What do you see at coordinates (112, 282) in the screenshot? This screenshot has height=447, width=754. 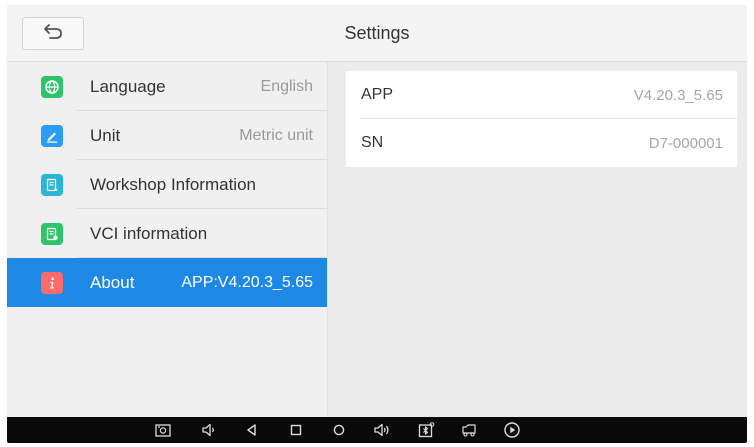 I see `sidebar-item-label: About` at bounding box center [112, 282].